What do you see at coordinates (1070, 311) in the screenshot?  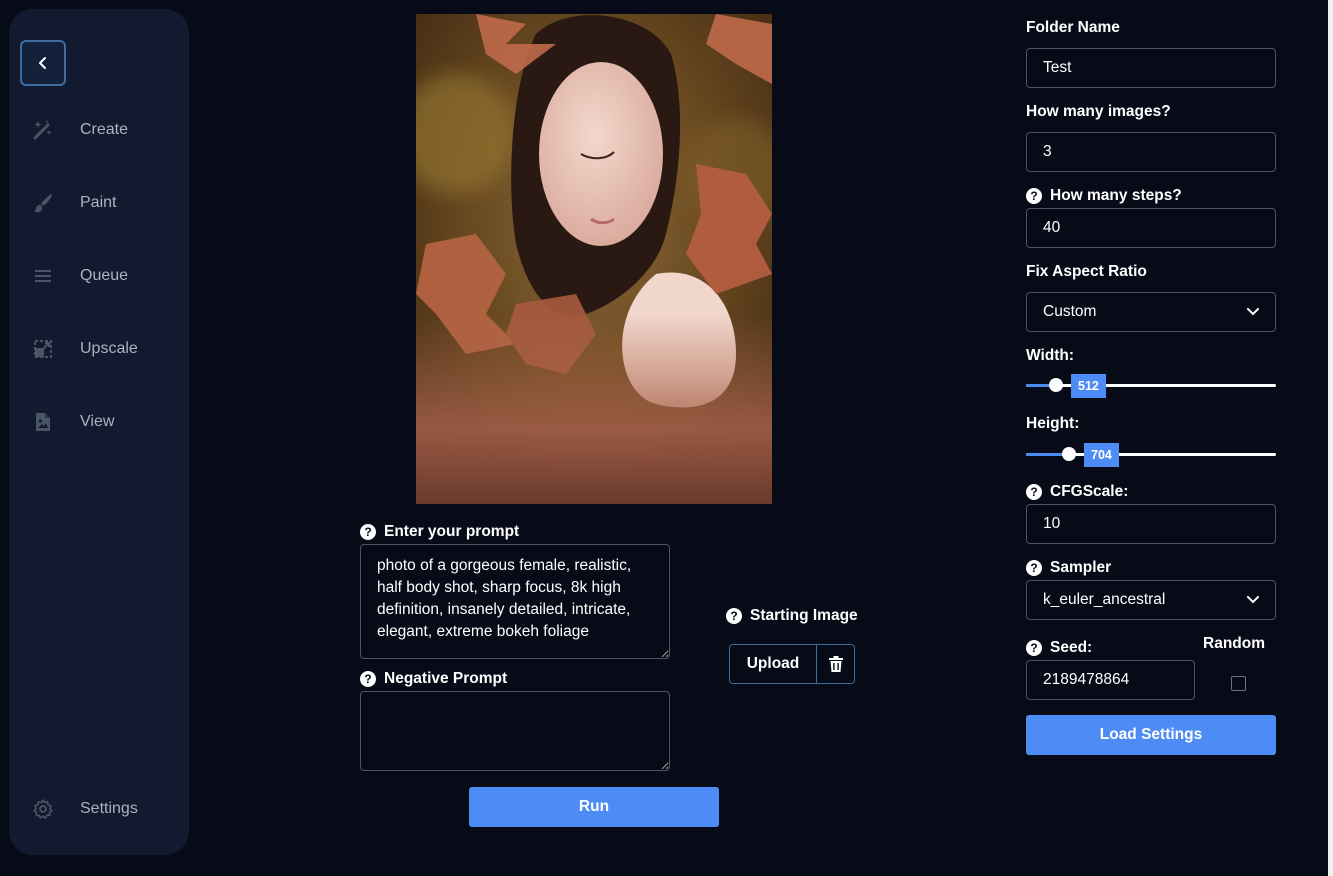 I see `aspect-ratio-value: Custom` at bounding box center [1070, 311].